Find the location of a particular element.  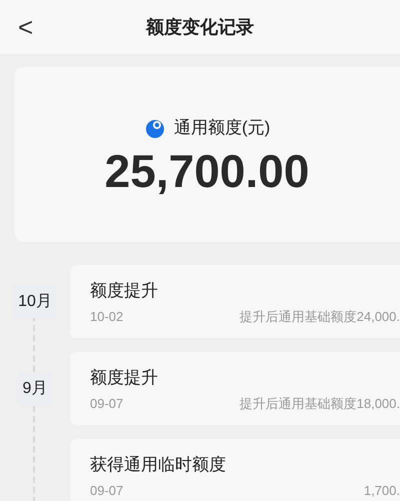

record-card: 获得通用临时额度 09-07 1,700. is located at coordinates (235, 470).